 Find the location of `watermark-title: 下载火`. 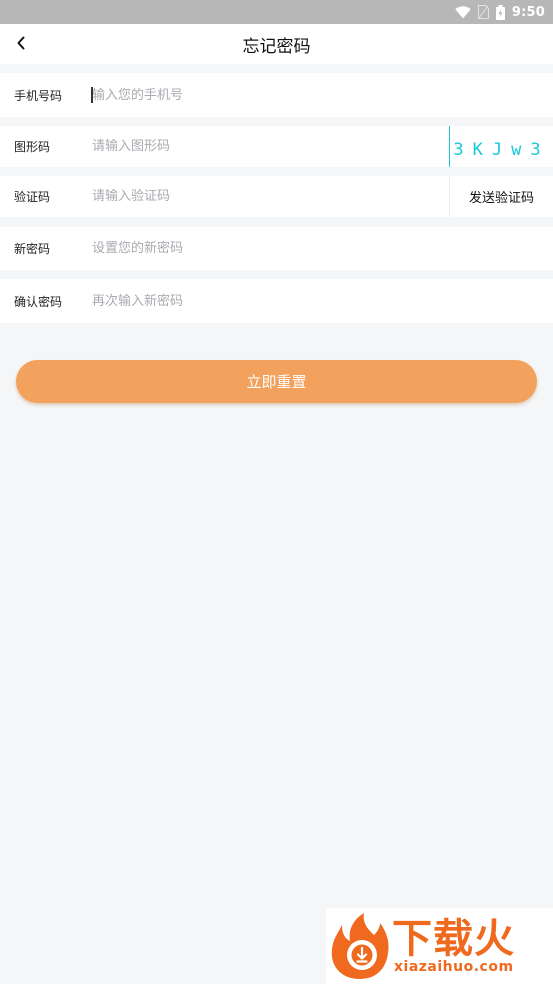

watermark-title: 下载火 is located at coordinates (453, 939).